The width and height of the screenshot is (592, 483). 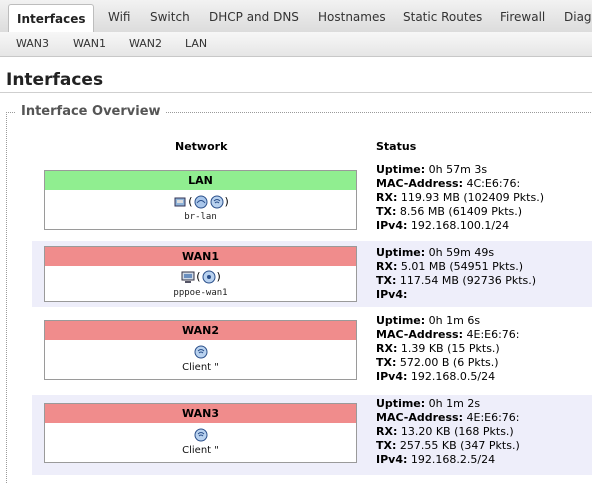 What do you see at coordinates (89, 44) in the screenshot?
I see `subtab-wan1: WAN1` at bounding box center [89, 44].